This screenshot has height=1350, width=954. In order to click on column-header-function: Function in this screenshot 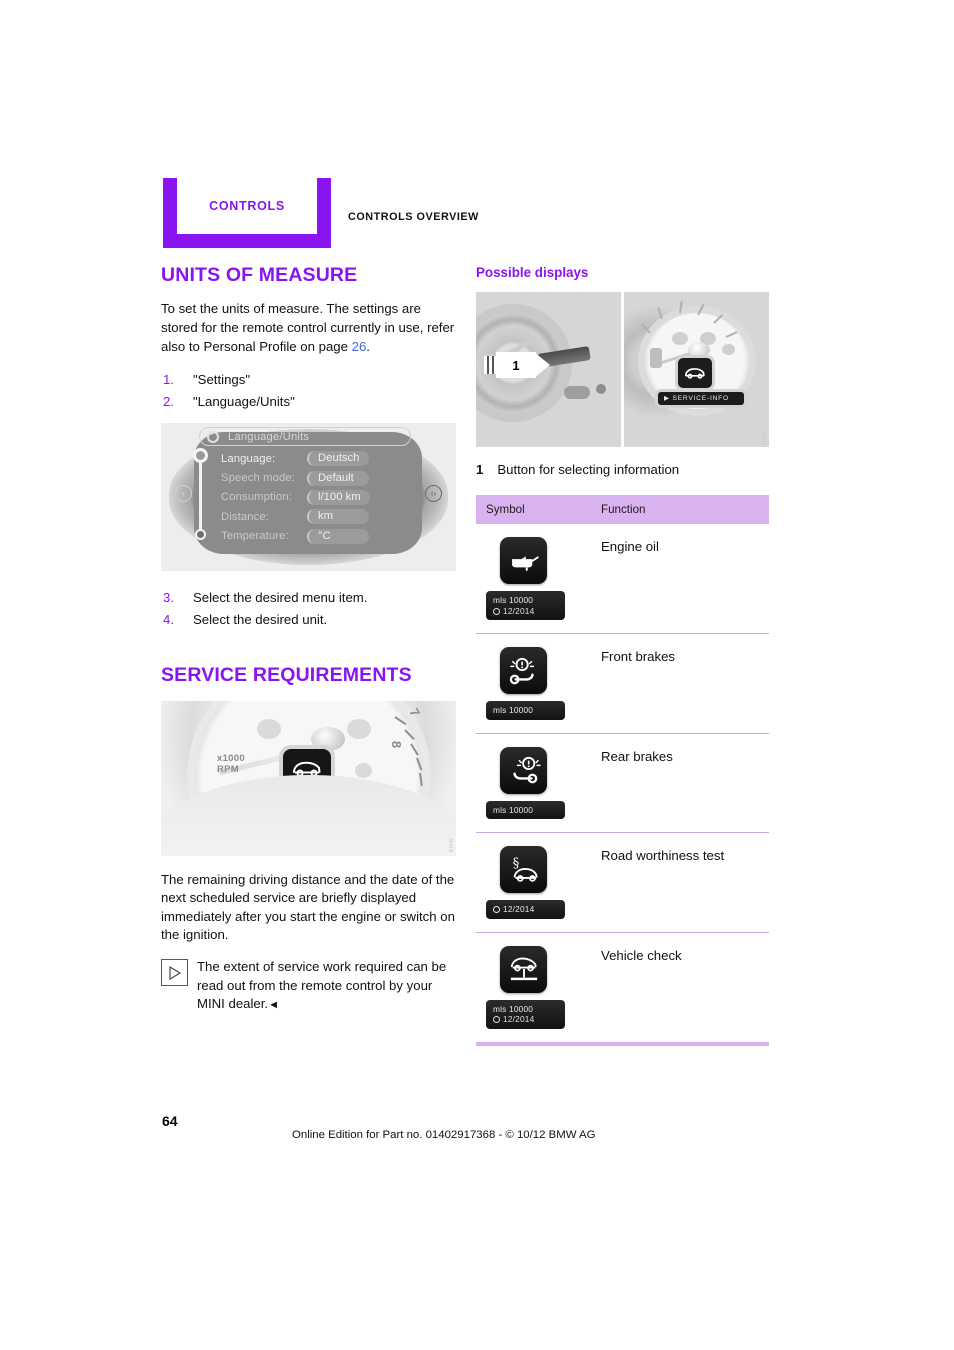, I will do `click(677, 509)`.